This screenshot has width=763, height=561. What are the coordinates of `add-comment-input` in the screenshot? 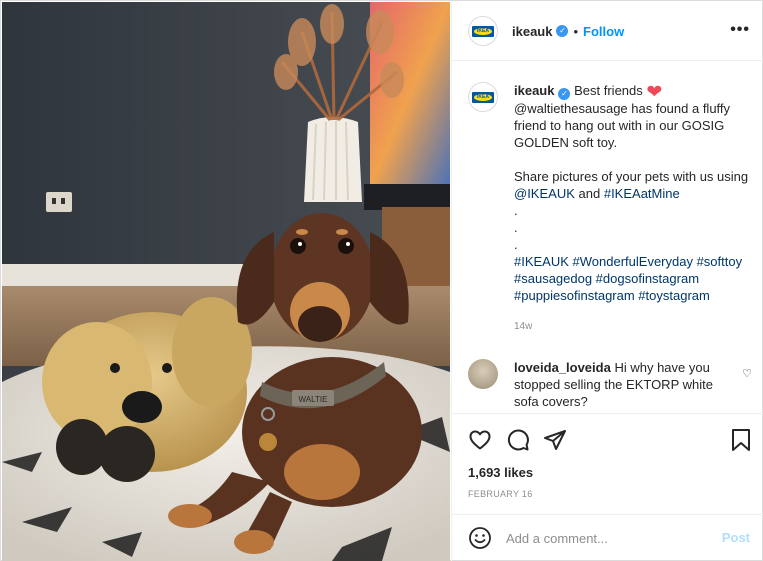 It's located at (606, 538).